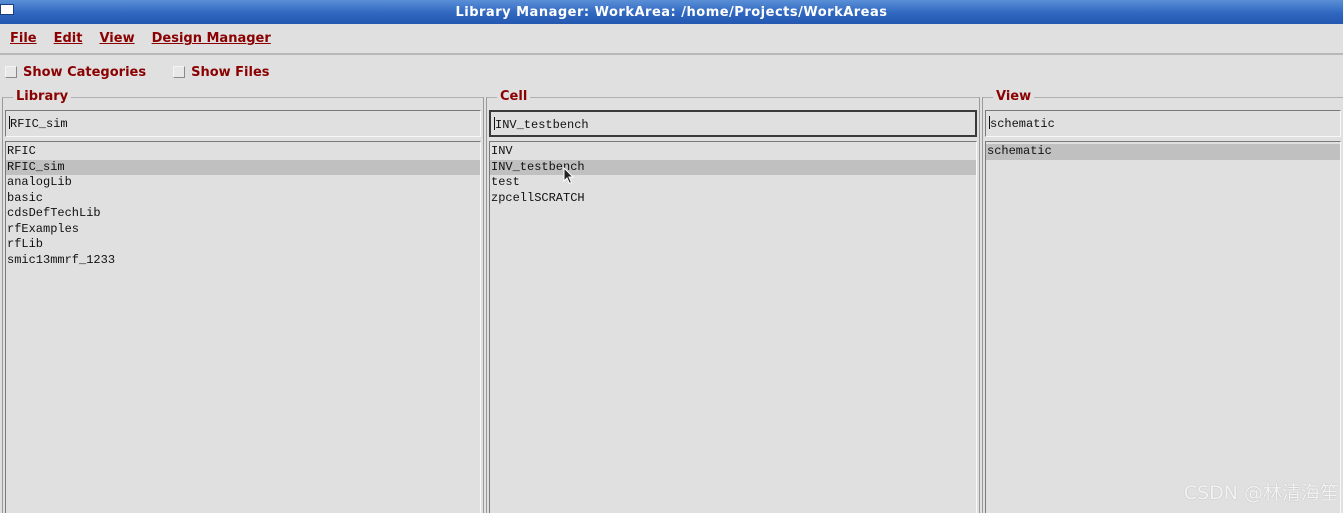 Image resolution: width=1343 pixels, height=513 pixels. What do you see at coordinates (514, 96) in the screenshot?
I see `cell-panel-title: Cell` at bounding box center [514, 96].